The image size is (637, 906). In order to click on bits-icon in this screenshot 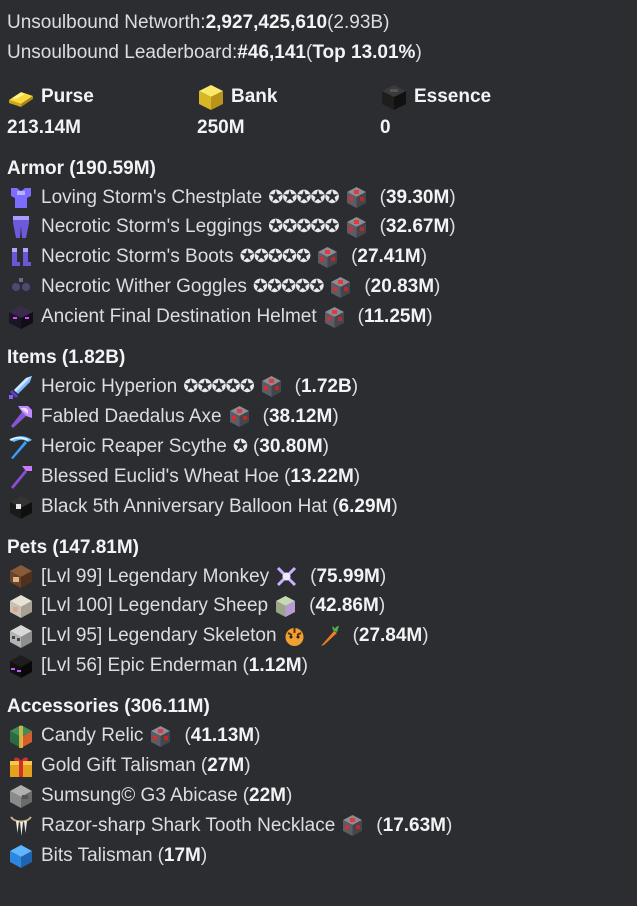, I will do `click(21, 856)`.